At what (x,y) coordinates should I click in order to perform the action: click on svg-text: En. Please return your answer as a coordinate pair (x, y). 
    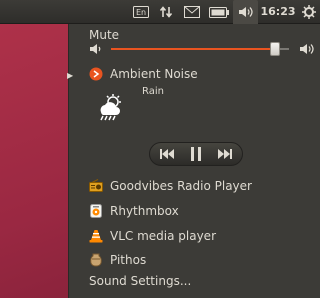
    Looking at the image, I should click on (141, 12).